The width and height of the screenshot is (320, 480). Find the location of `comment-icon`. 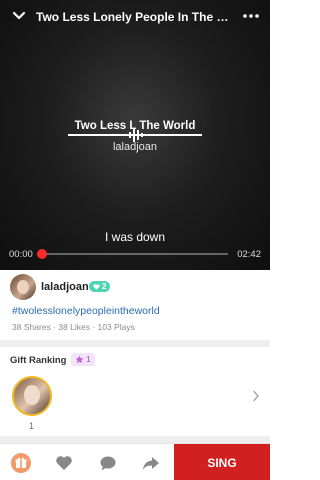

comment-icon is located at coordinates (108, 463).